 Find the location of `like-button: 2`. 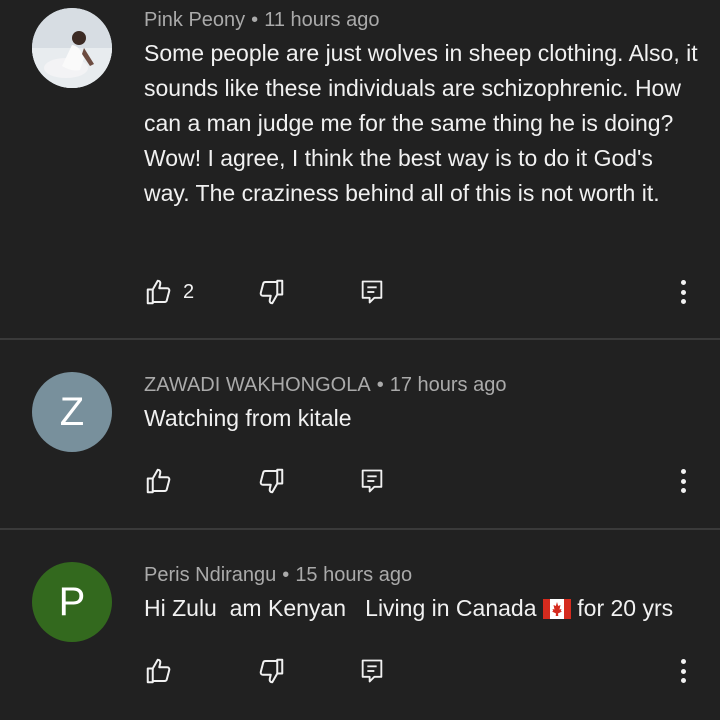

like-button: 2 is located at coordinates (169, 292).